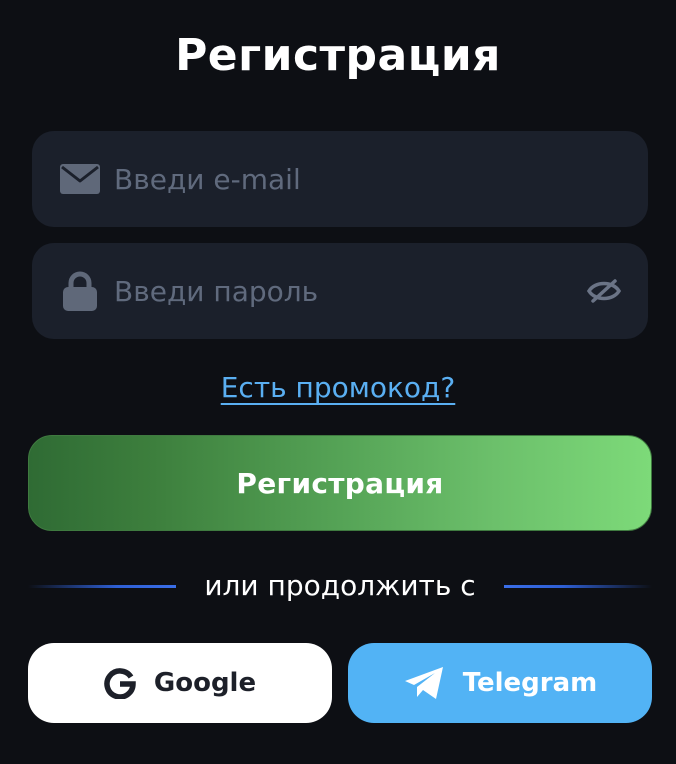  Describe the element at coordinates (424, 683) in the screenshot. I see `telegram-icon` at that location.